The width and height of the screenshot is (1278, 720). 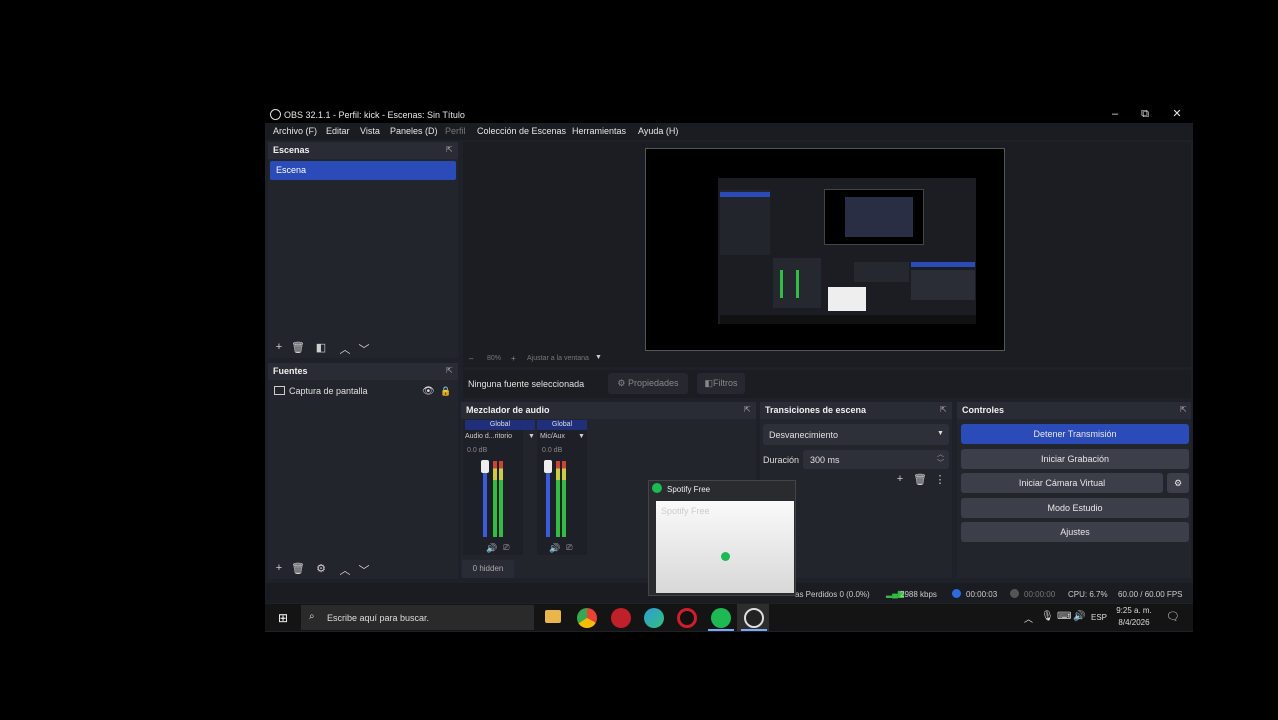 What do you see at coordinates (414, 131) in the screenshot?
I see `menu-docks: Paneles (D)` at bounding box center [414, 131].